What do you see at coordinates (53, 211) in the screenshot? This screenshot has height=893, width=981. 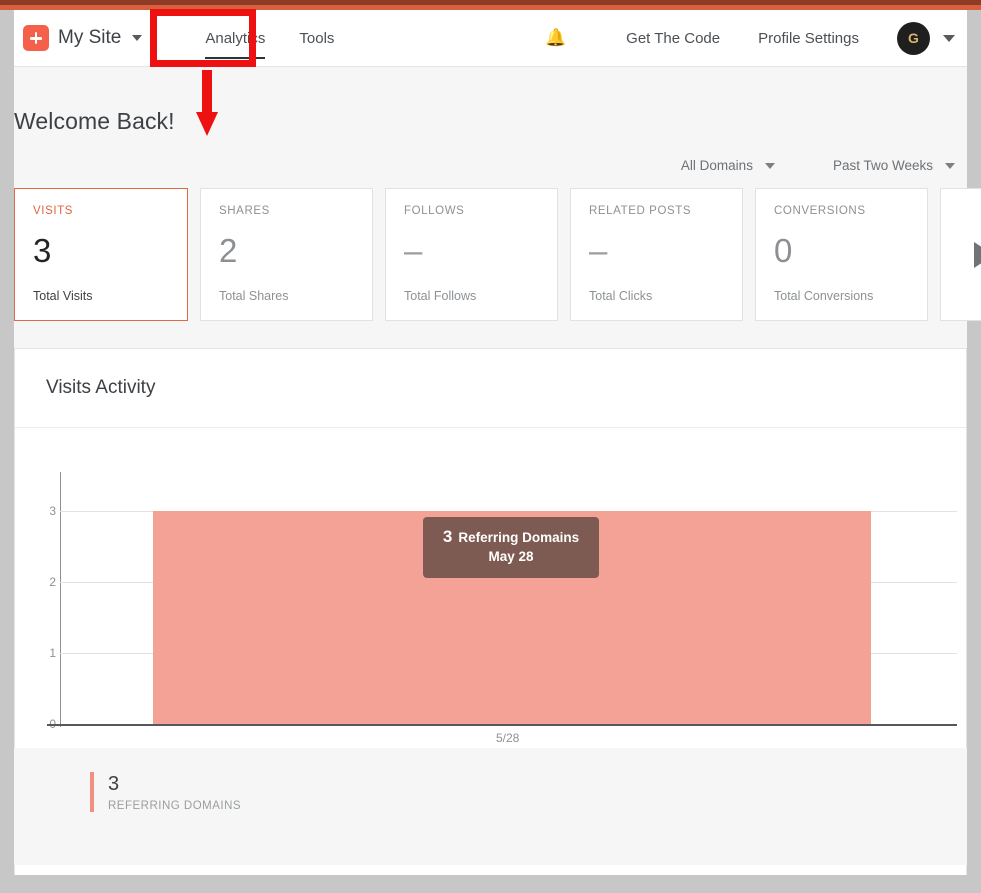 I see `stat-card-label: VISITS` at bounding box center [53, 211].